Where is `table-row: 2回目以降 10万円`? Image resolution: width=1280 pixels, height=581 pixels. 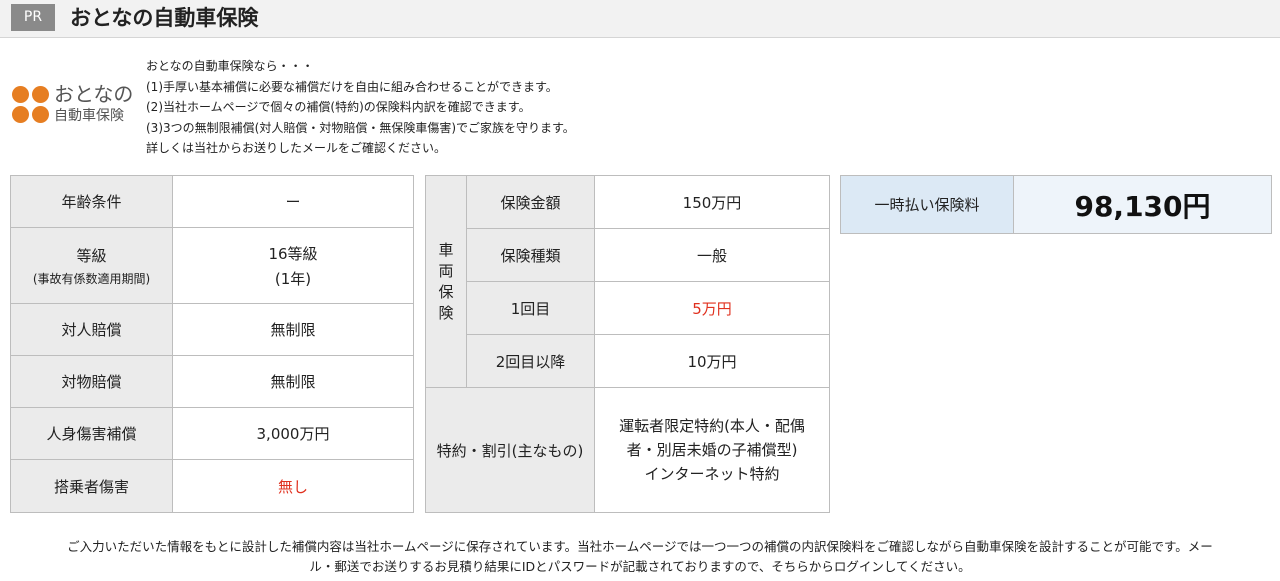 table-row: 2回目以降 10万円 is located at coordinates (628, 361).